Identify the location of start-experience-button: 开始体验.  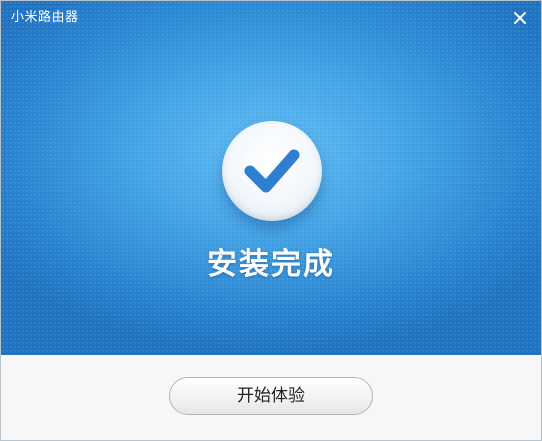
(271, 396).